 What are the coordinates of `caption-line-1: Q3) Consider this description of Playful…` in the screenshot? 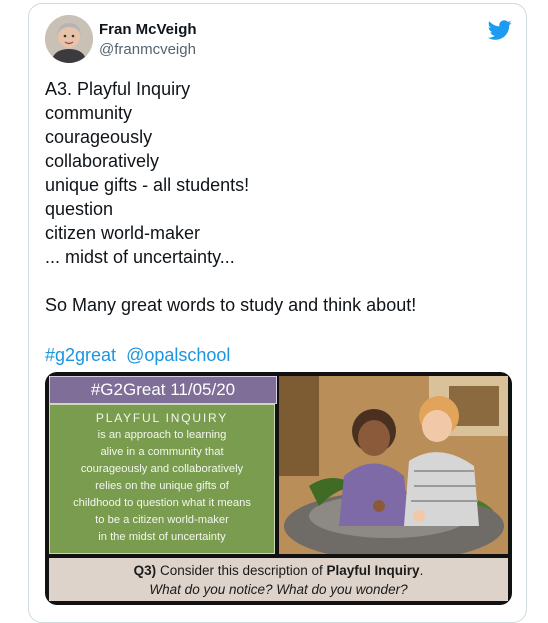 It's located at (278, 570).